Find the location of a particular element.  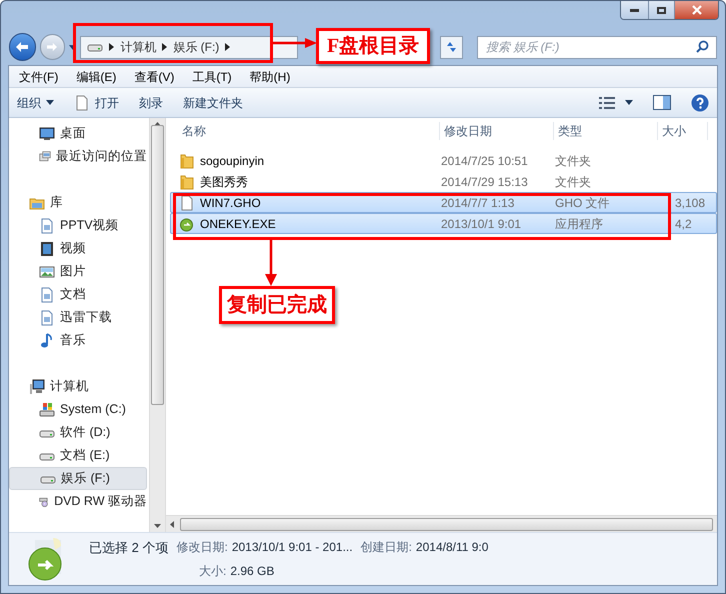

sidebar-item: 娱乐 (F:) is located at coordinates (78, 478).